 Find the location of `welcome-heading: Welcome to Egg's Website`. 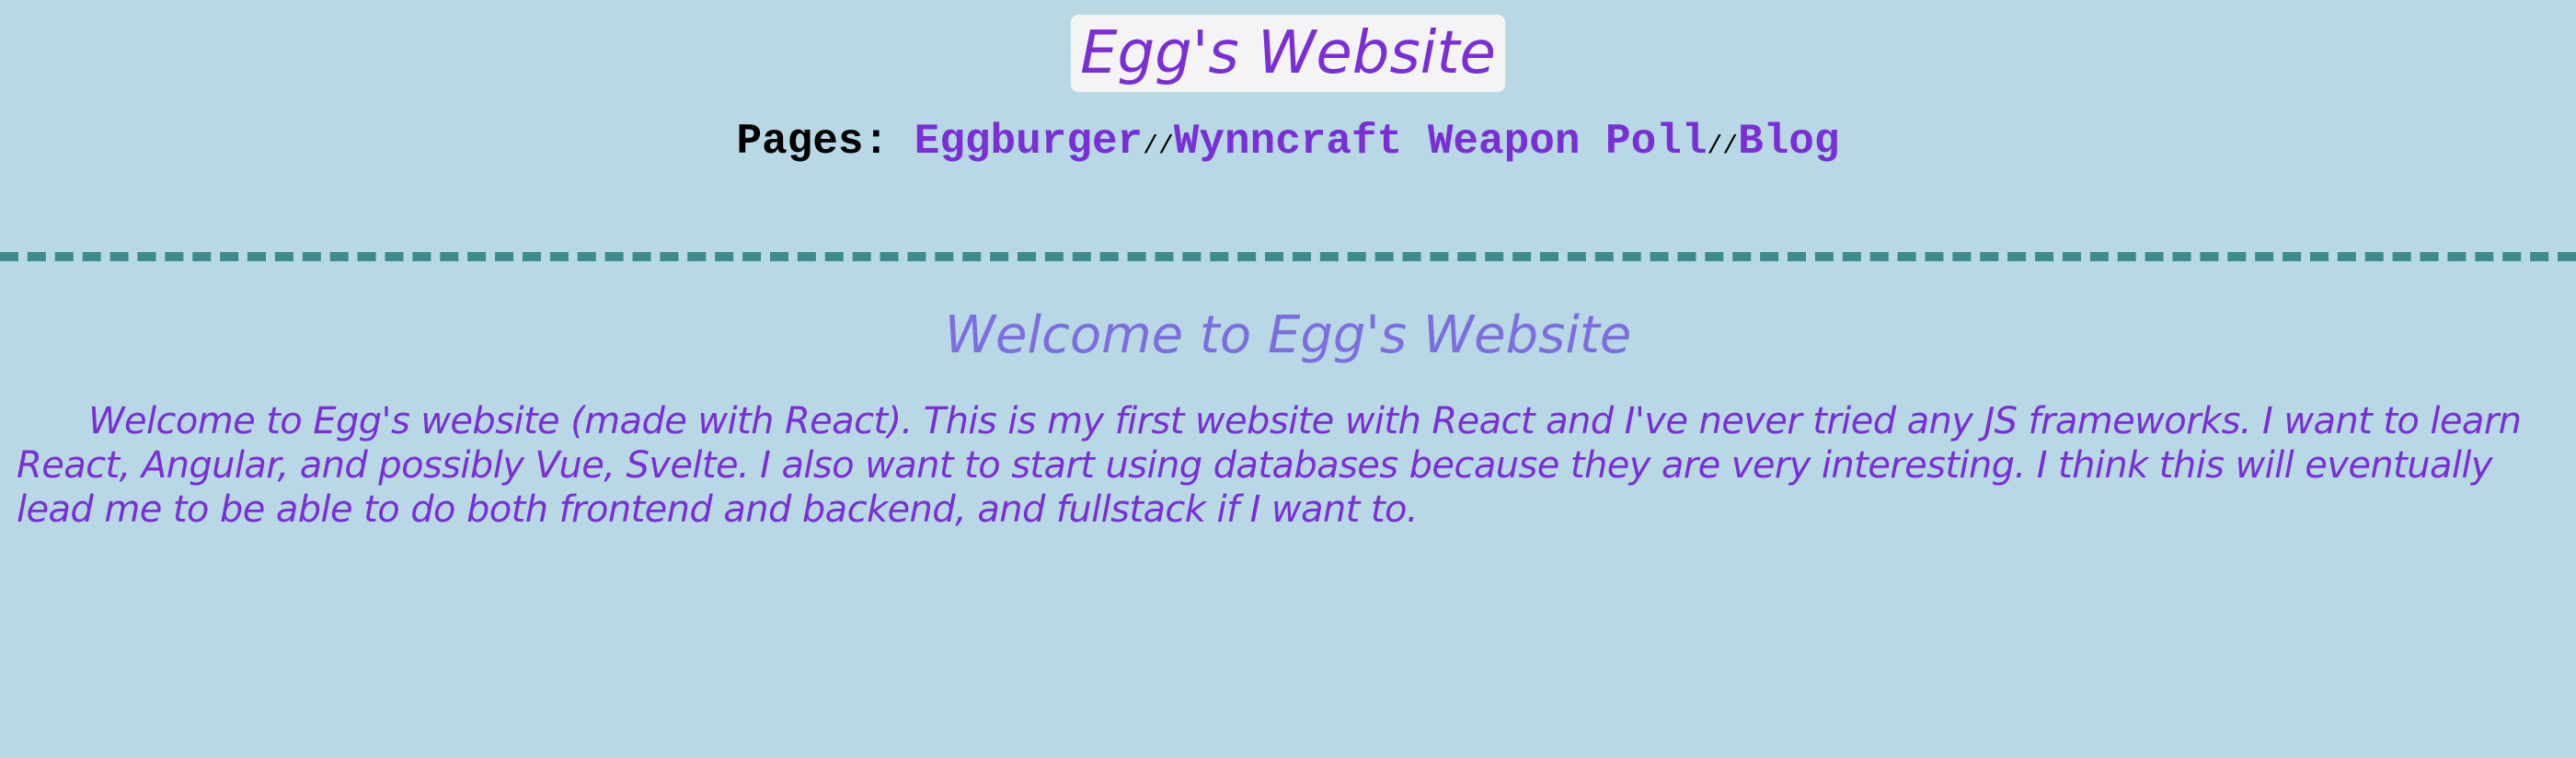

welcome-heading: Welcome to Egg's Website is located at coordinates (1288, 335).